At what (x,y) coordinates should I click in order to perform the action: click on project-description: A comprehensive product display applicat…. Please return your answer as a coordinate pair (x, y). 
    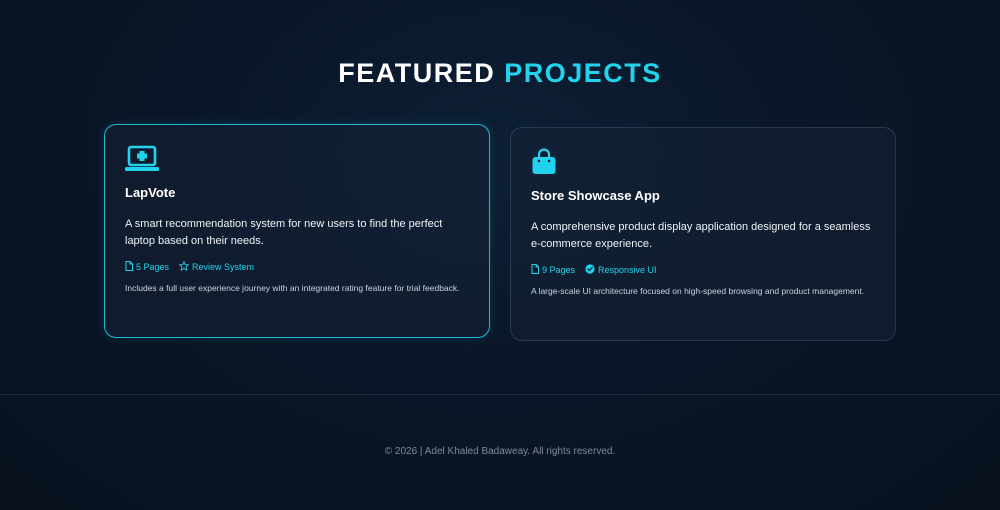
    Looking at the image, I should click on (701, 235).